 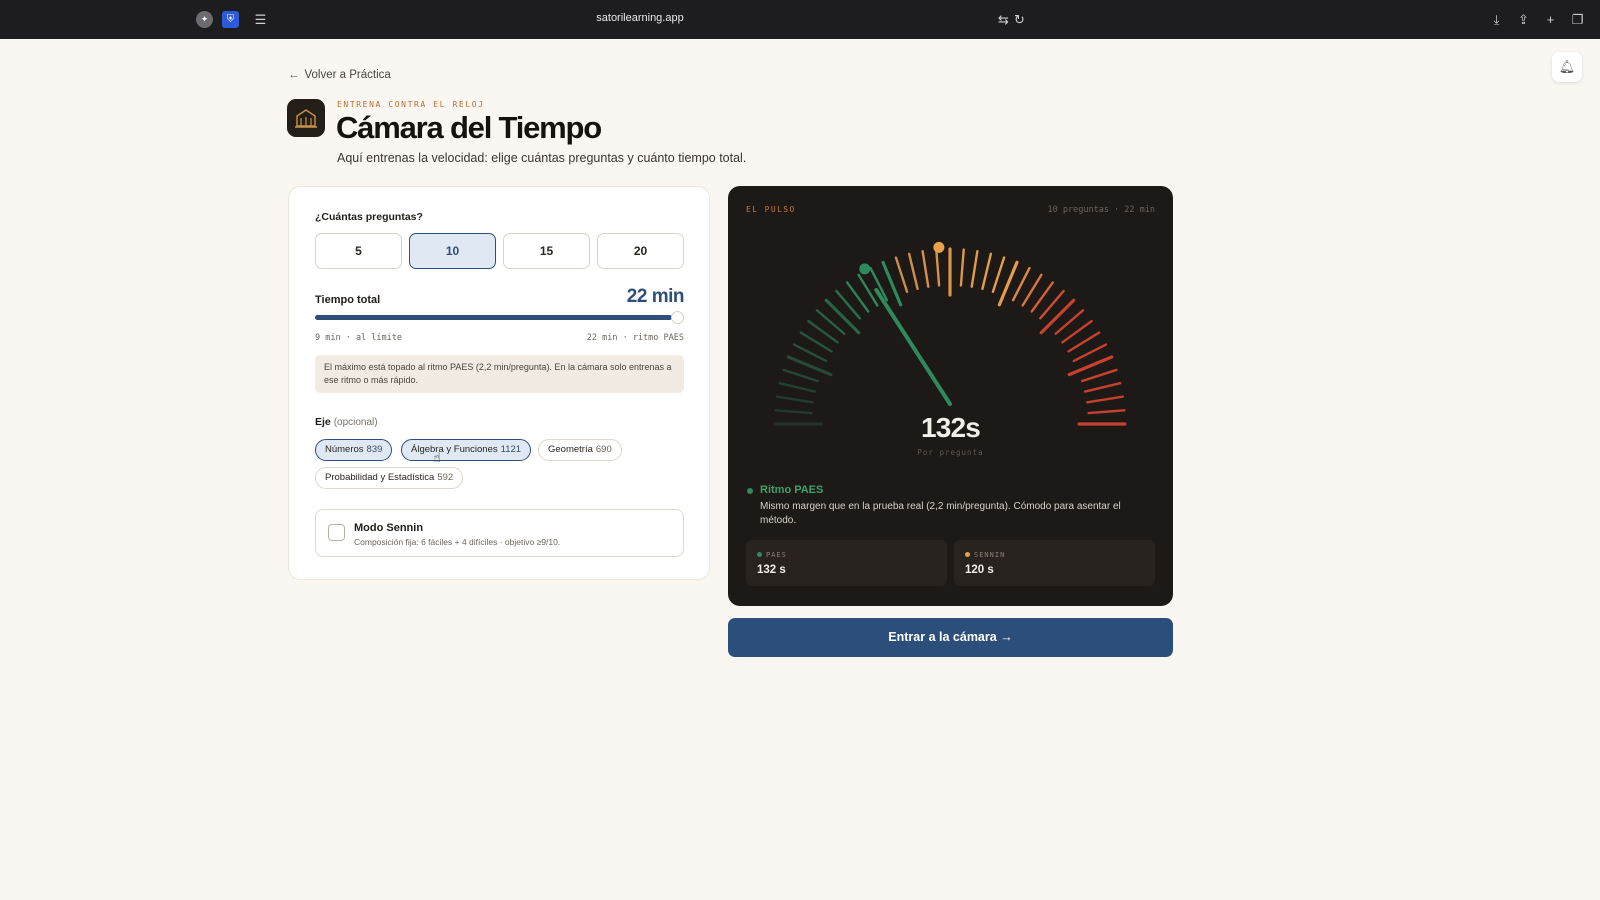 I want to click on paes-dot-icon, so click(x=759, y=554).